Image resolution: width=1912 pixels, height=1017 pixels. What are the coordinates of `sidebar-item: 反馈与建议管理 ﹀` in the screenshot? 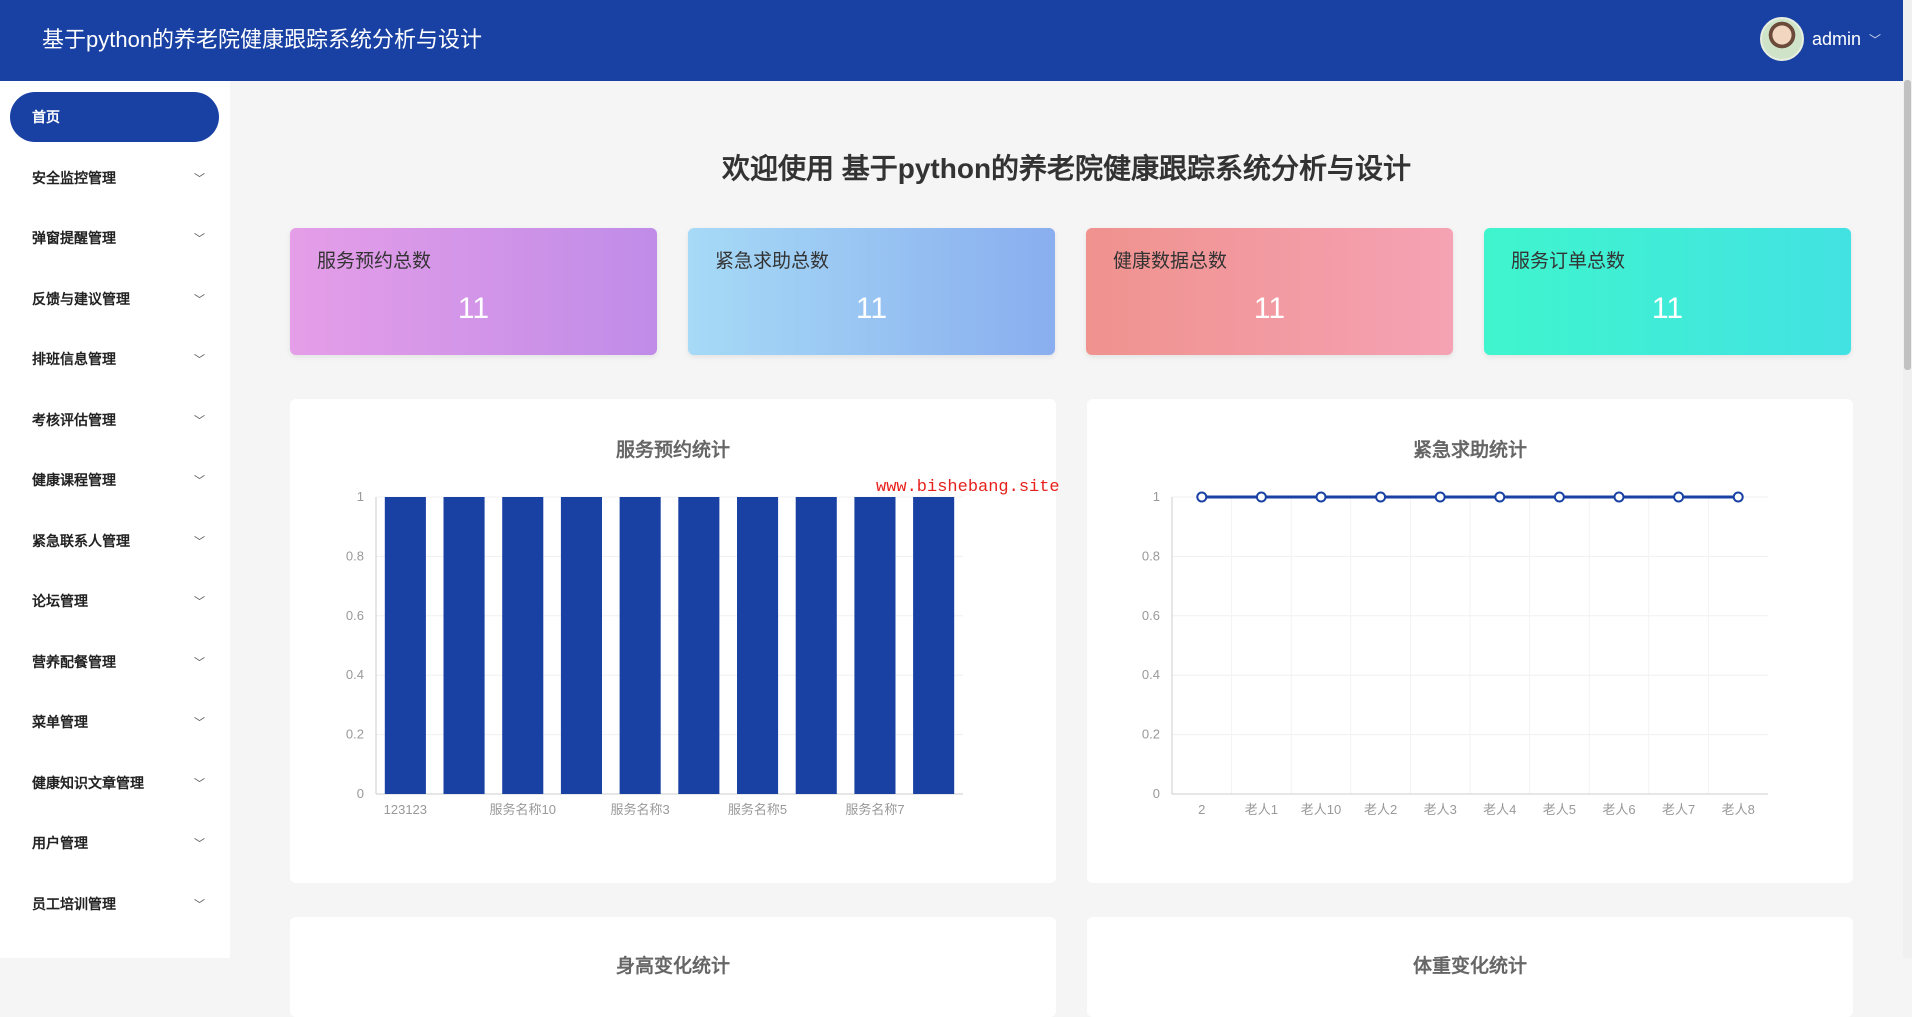 It's located at (114, 299).